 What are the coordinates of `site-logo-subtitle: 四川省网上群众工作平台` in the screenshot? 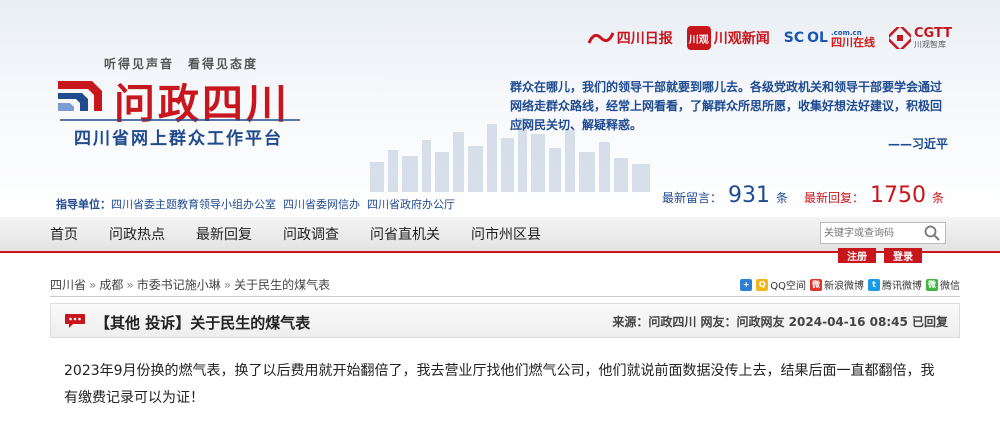 It's located at (178, 139).